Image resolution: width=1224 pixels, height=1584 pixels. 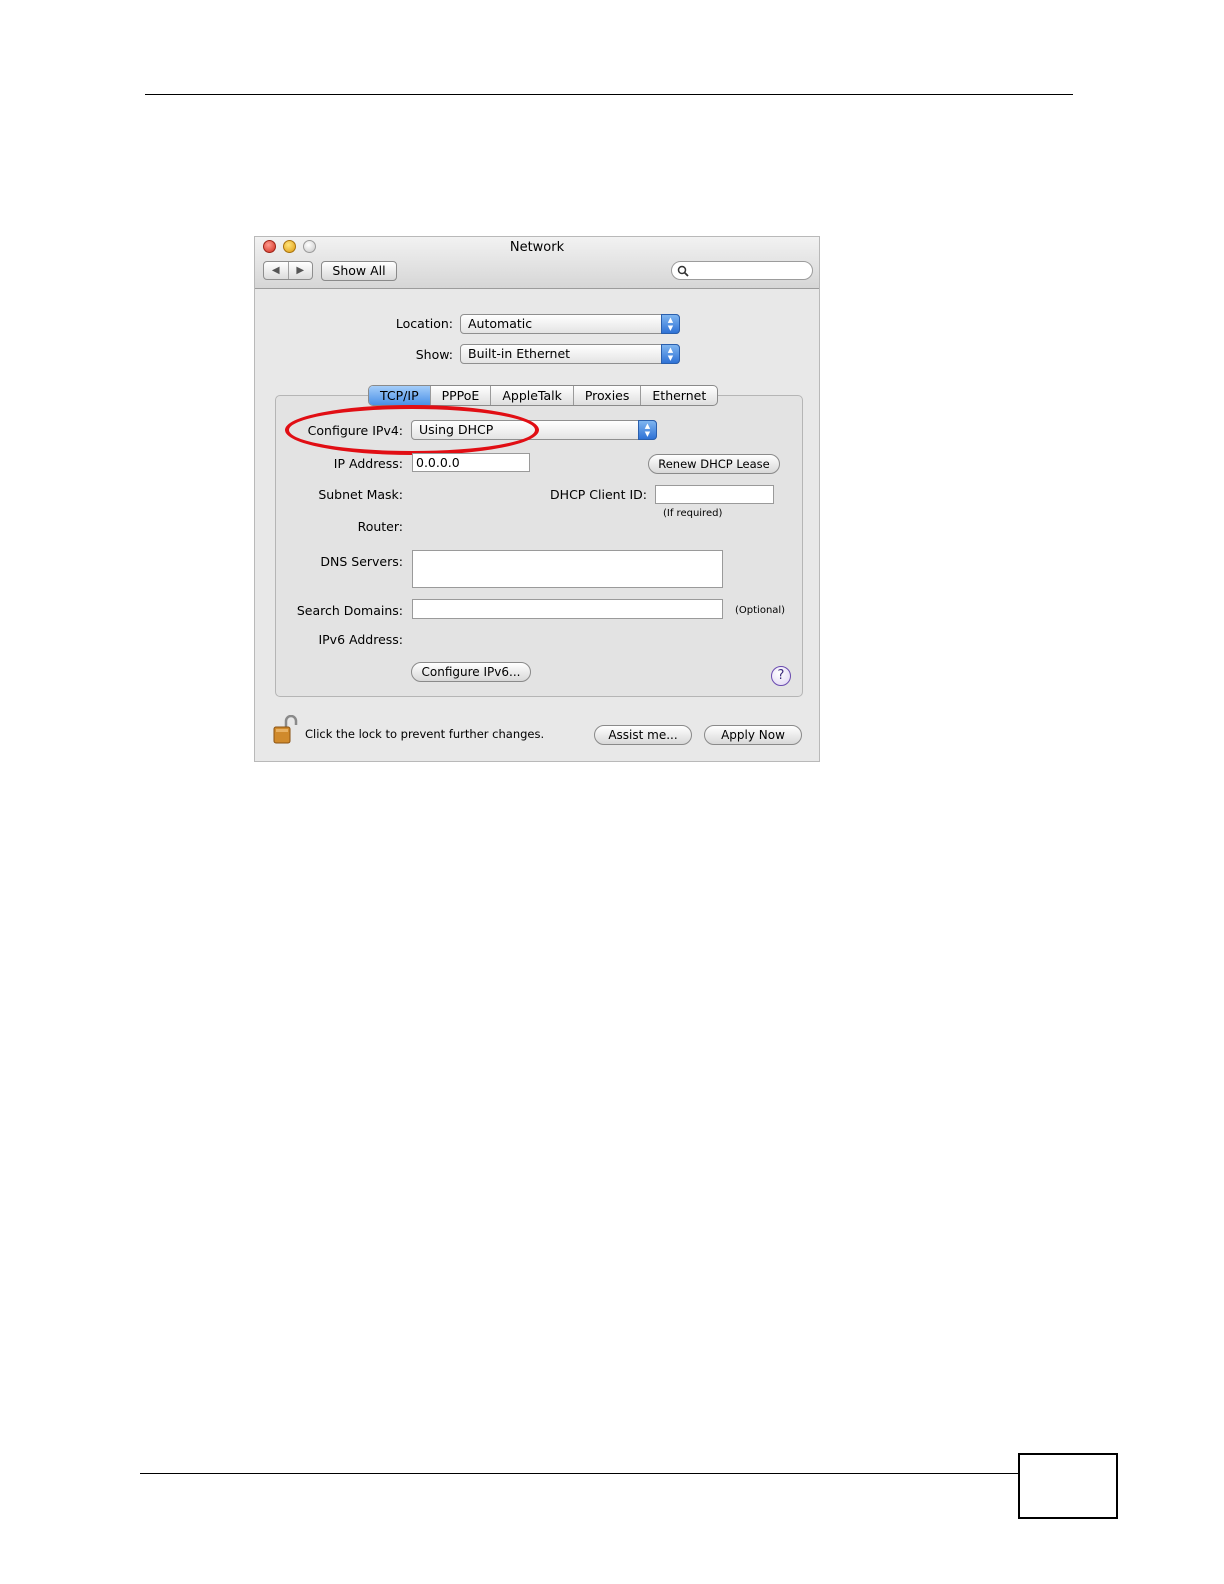 What do you see at coordinates (570, 324) in the screenshot?
I see `location-select: Automatic ▲ ▼` at bounding box center [570, 324].